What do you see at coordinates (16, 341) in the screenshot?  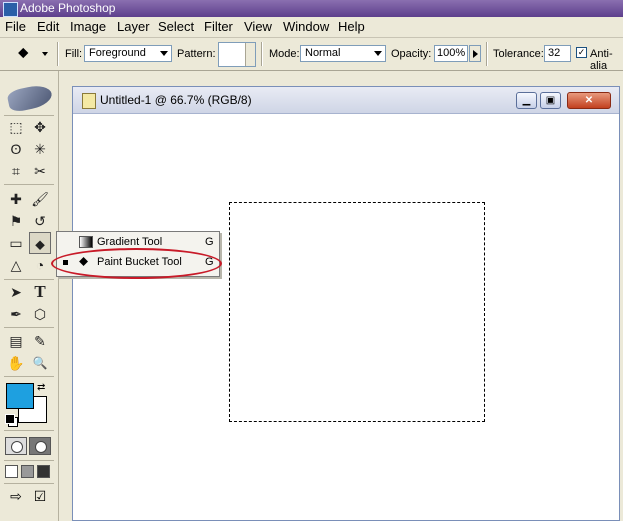 I see `notes-tool-icon: ▤` at bounding box center [16, 341].